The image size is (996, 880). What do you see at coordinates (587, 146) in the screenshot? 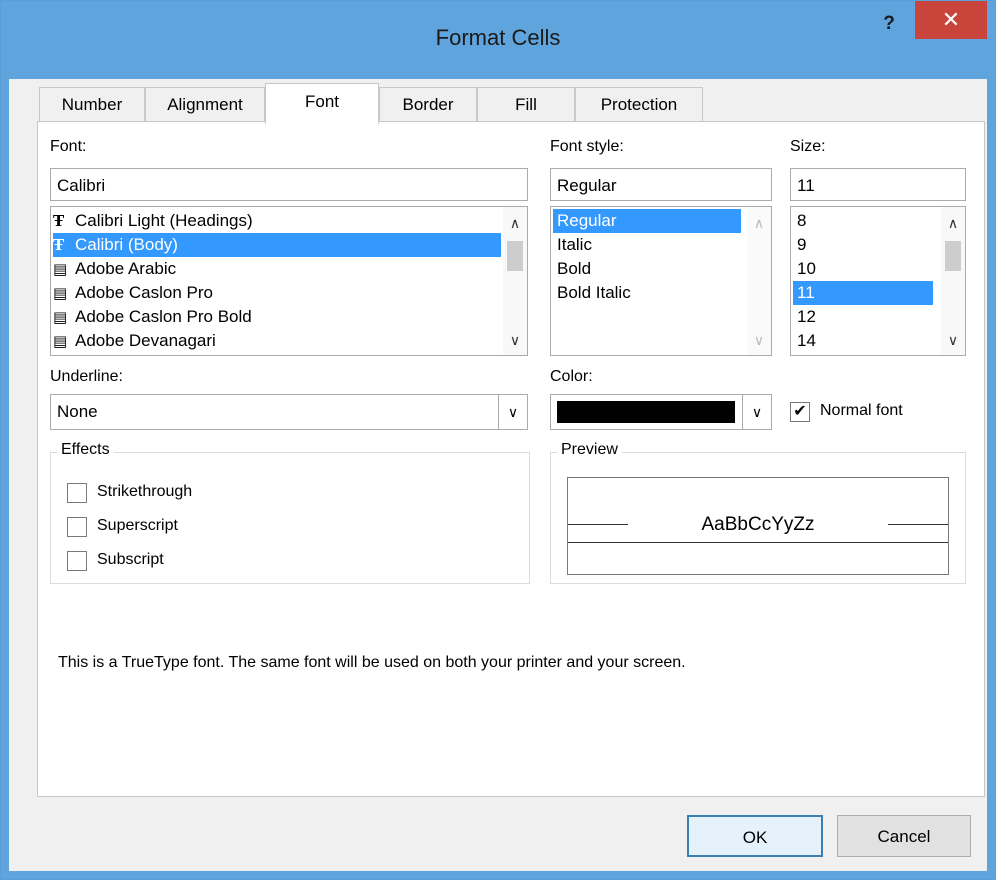
I see `font-style-label: Font style:` at bounding box center [587, 146].